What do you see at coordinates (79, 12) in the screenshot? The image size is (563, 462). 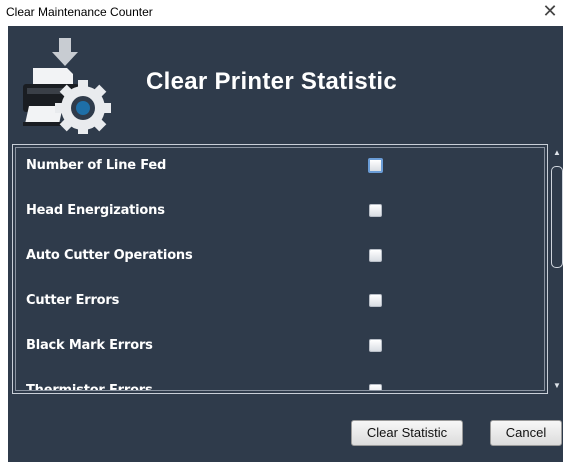 I see `window-title: Clear Maintenance Counter` at bounding box center [79, 12].